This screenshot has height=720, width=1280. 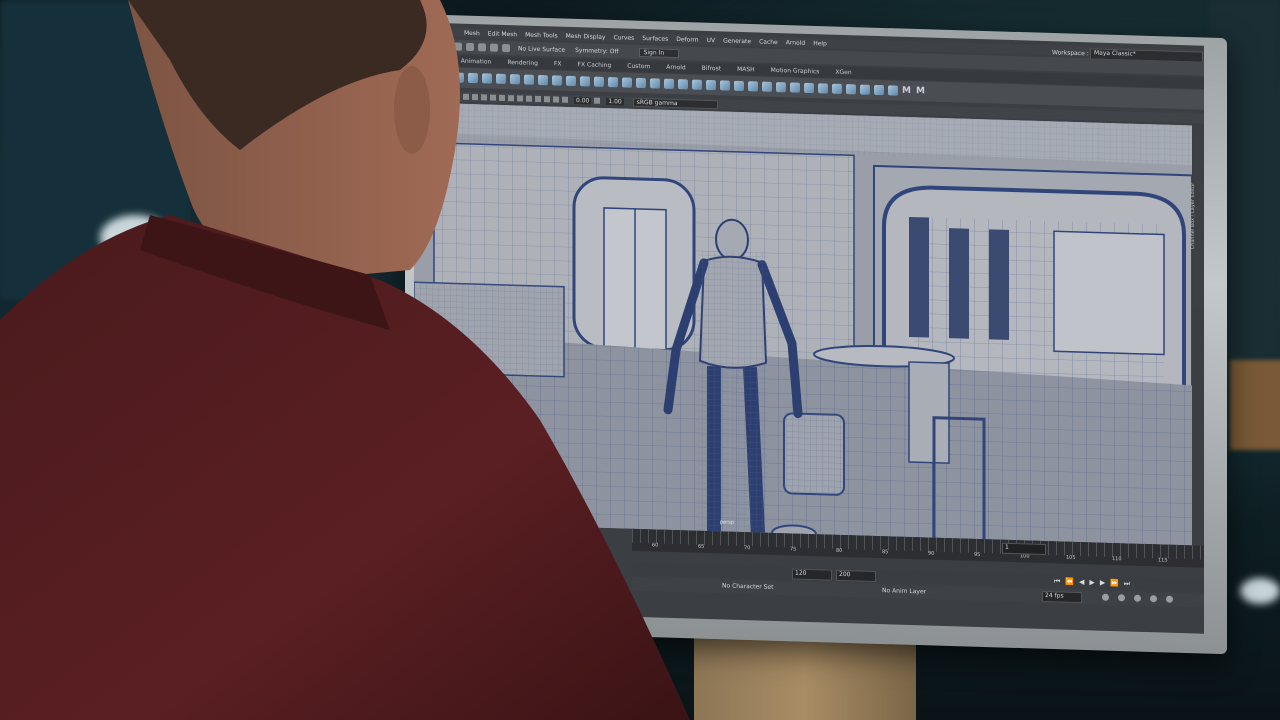 I want to click on weights-icon, so click(x=599, y=81).